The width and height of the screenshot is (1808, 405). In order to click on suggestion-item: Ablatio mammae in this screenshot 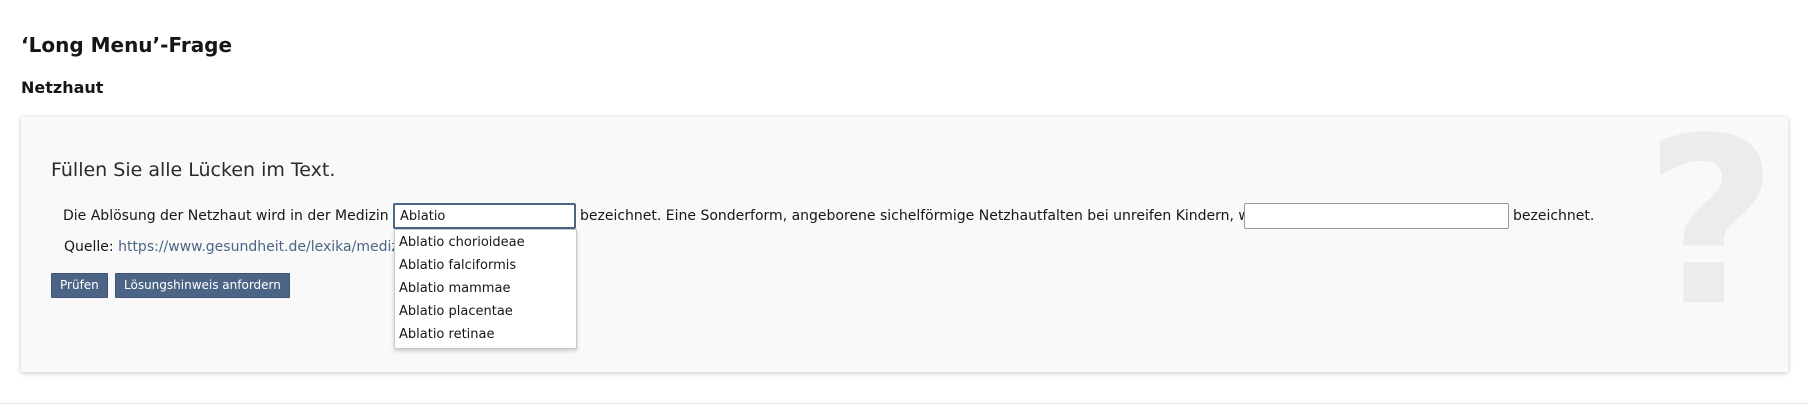, I will do `click(485, 288)`.